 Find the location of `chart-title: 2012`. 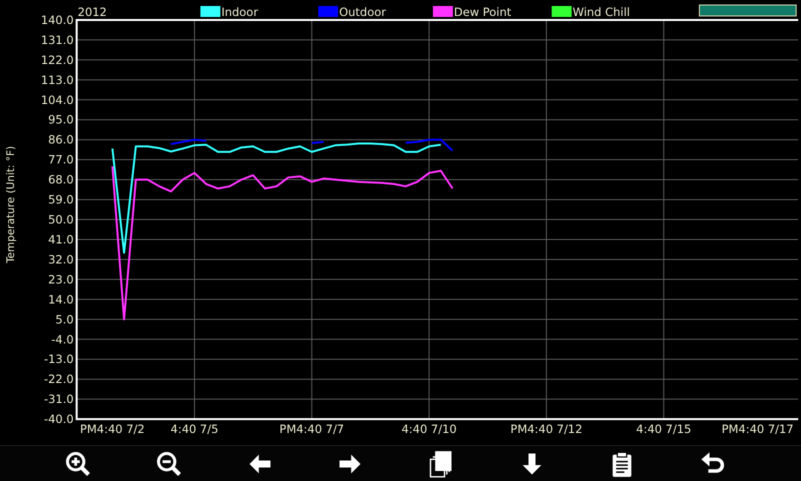

chart-title: 2012 is located at coordinates (92, 11).